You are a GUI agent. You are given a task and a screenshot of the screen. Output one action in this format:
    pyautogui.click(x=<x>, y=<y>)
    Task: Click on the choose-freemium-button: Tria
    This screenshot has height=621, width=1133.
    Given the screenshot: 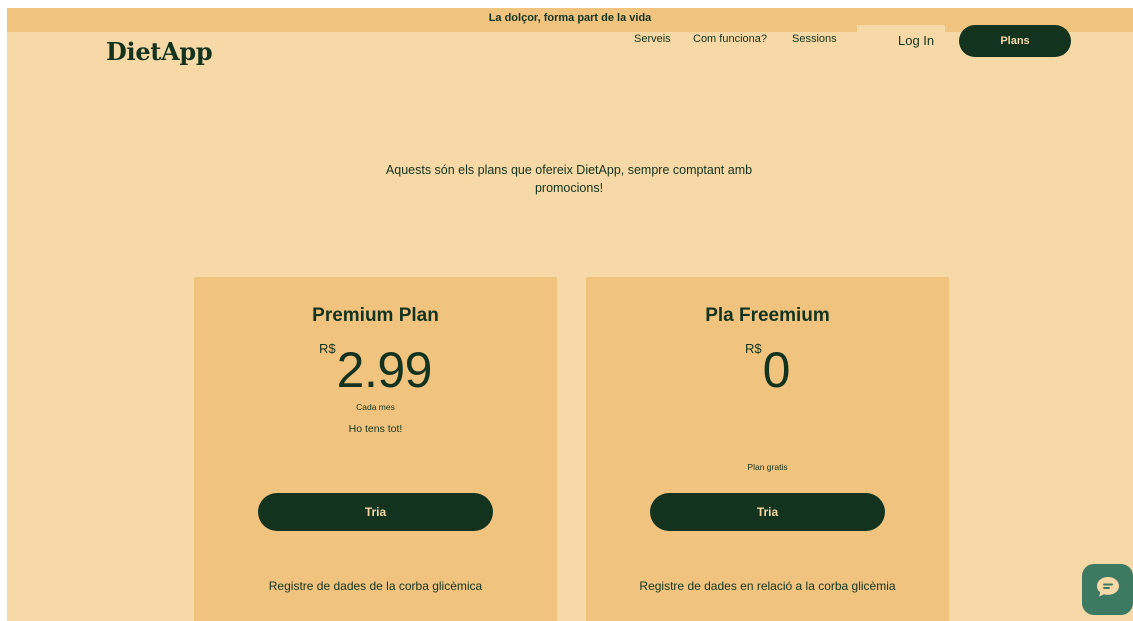 What is the action you would take?
    pyautogui.click(x=767, y=512)
    